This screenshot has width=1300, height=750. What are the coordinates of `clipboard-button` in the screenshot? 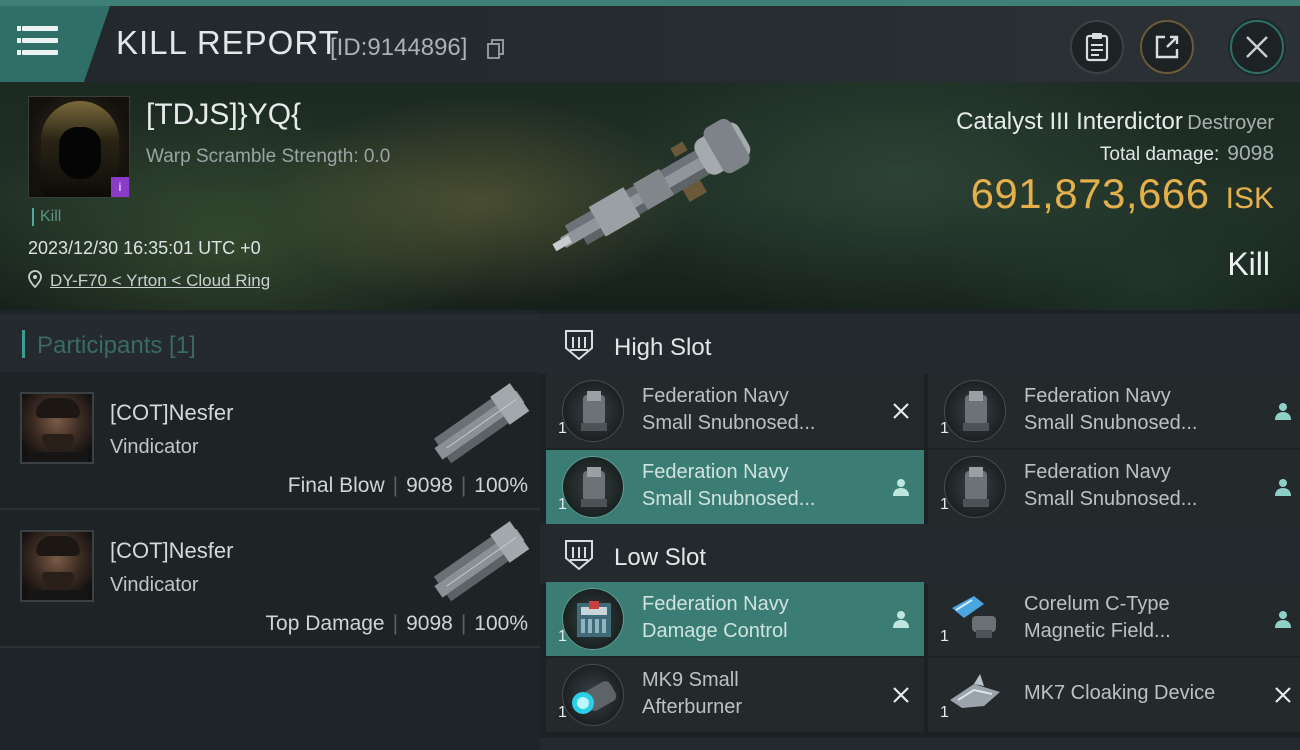 It's located at (1097, 47).